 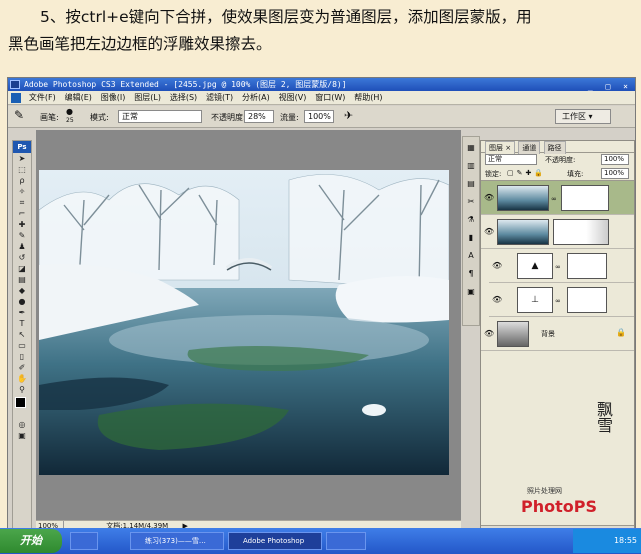 I want to click on pen-tool-icon: ✒, so click(x=22, y=312).